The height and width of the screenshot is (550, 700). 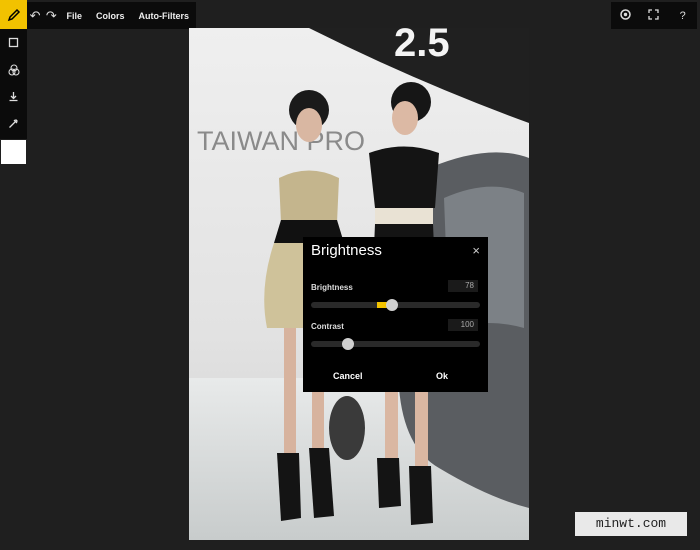 I want to click on right-toolbar: ?, so click(x=654, y=15).